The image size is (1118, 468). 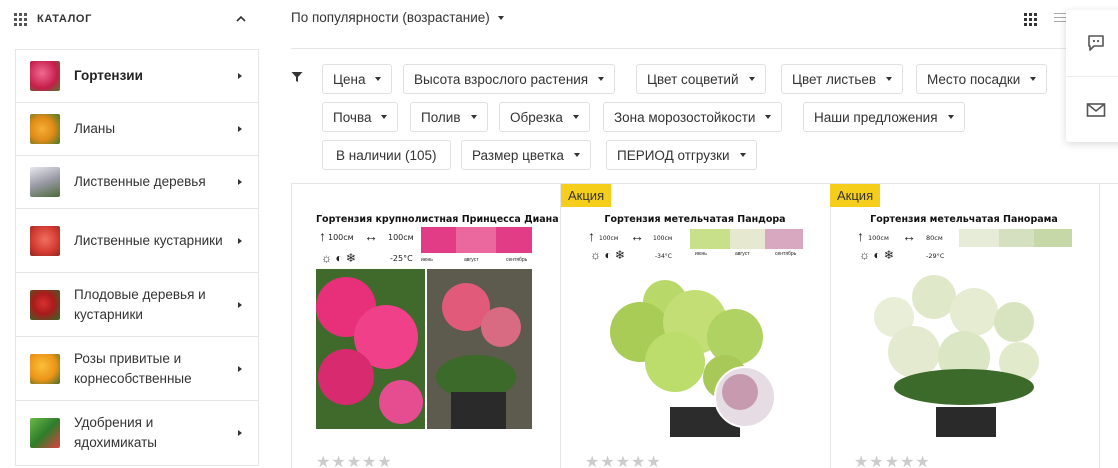 I want to click on catalog-title: КАТАЛОГ, so click(x=64, y=19).